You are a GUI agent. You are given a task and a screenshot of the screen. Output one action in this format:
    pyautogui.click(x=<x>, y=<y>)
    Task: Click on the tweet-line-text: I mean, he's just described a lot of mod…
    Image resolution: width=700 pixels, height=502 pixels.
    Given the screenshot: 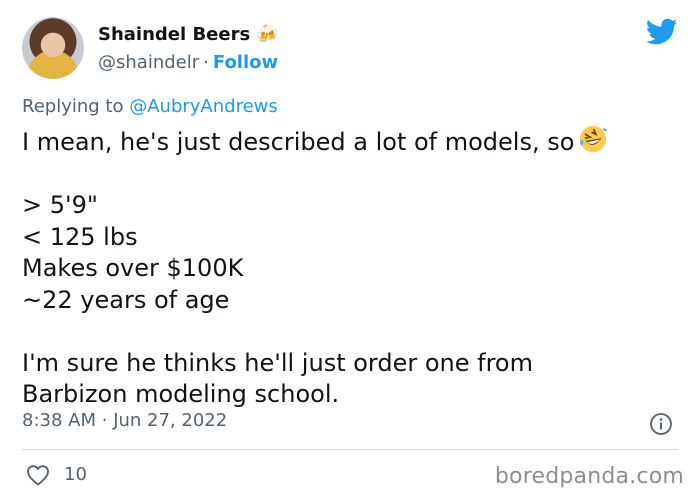 What is the action you would take?
    pyautogui.click(x=298, y=142)
    